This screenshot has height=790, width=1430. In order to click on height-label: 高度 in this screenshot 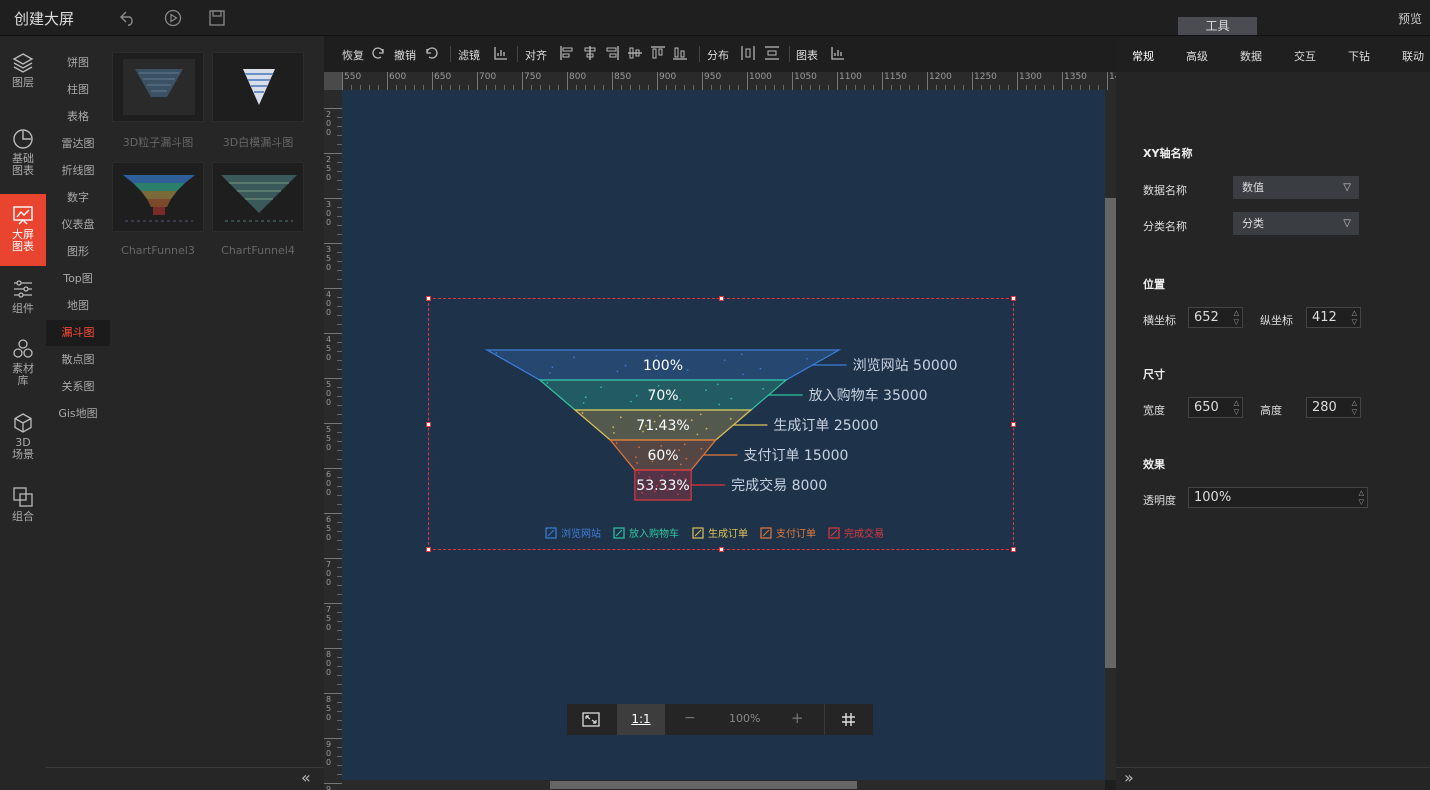, I will do `click(1271, 410)`.